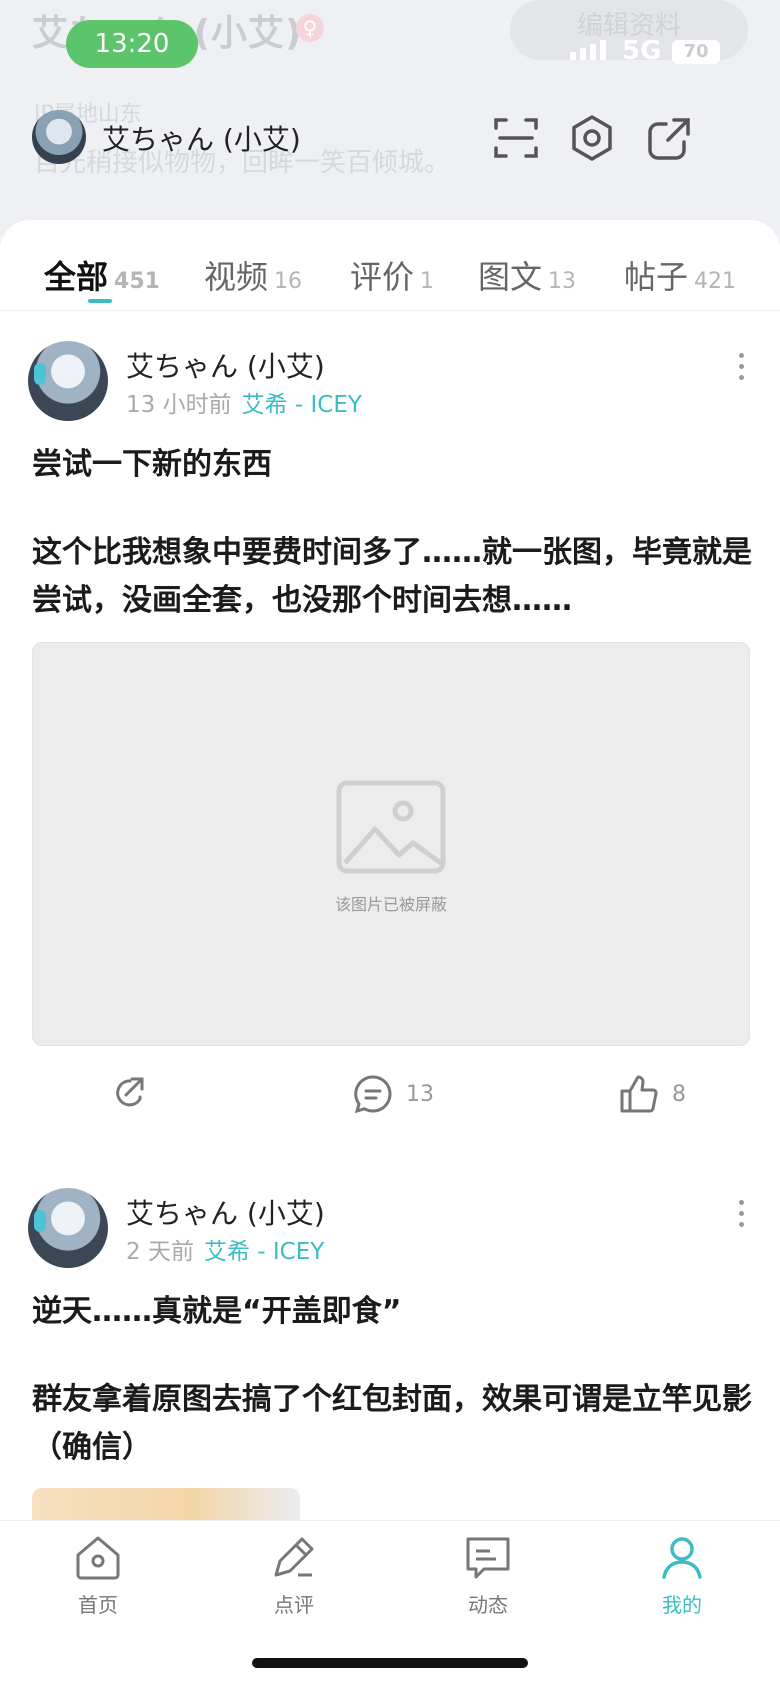 The image size is (780, 1689). I want to click on share-button, so click(128, 1093).